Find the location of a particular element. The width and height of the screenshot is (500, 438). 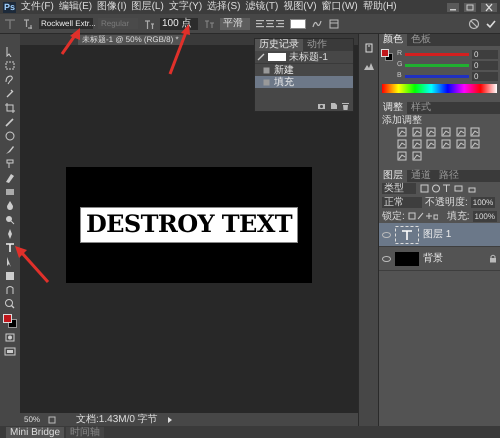

menu-item: 图像(I) is located at coordinates (112, 7).